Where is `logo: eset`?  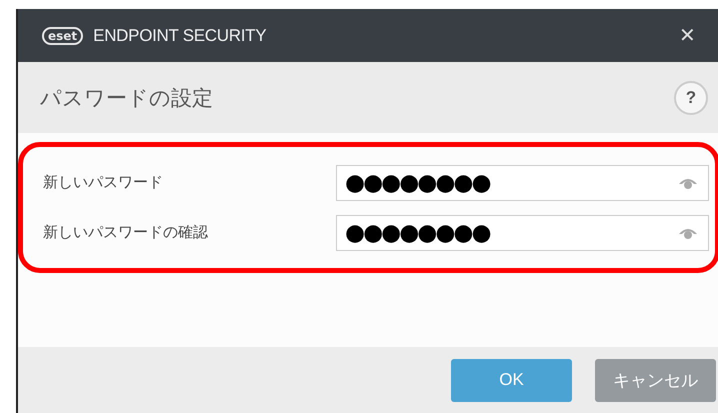
logo: eset is located at coordinates (63, 35).